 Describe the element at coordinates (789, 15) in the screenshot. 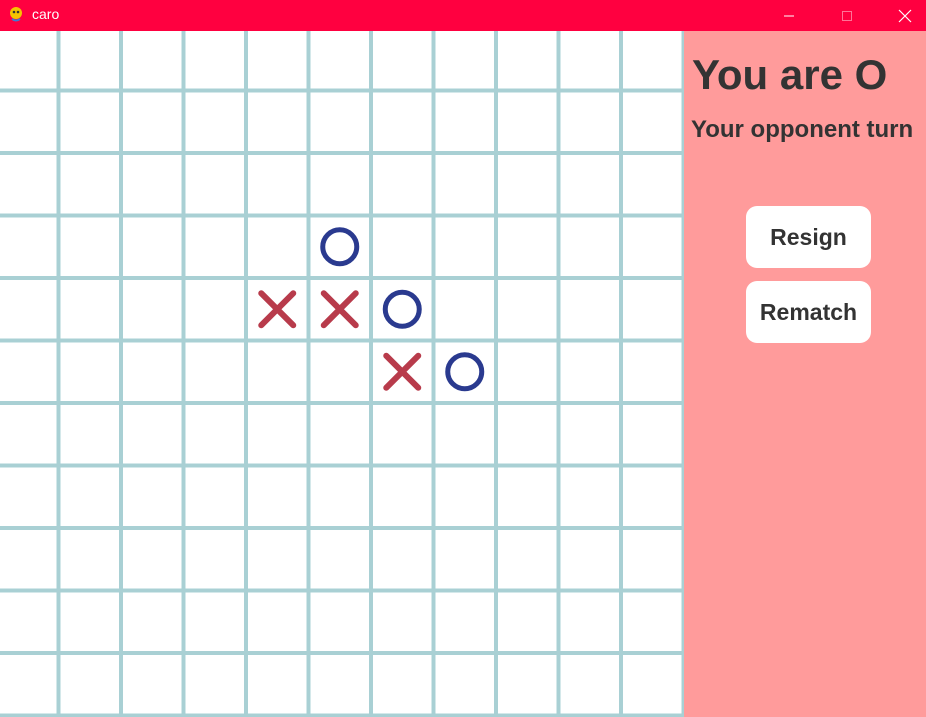

I see `minimize-button` at that location.